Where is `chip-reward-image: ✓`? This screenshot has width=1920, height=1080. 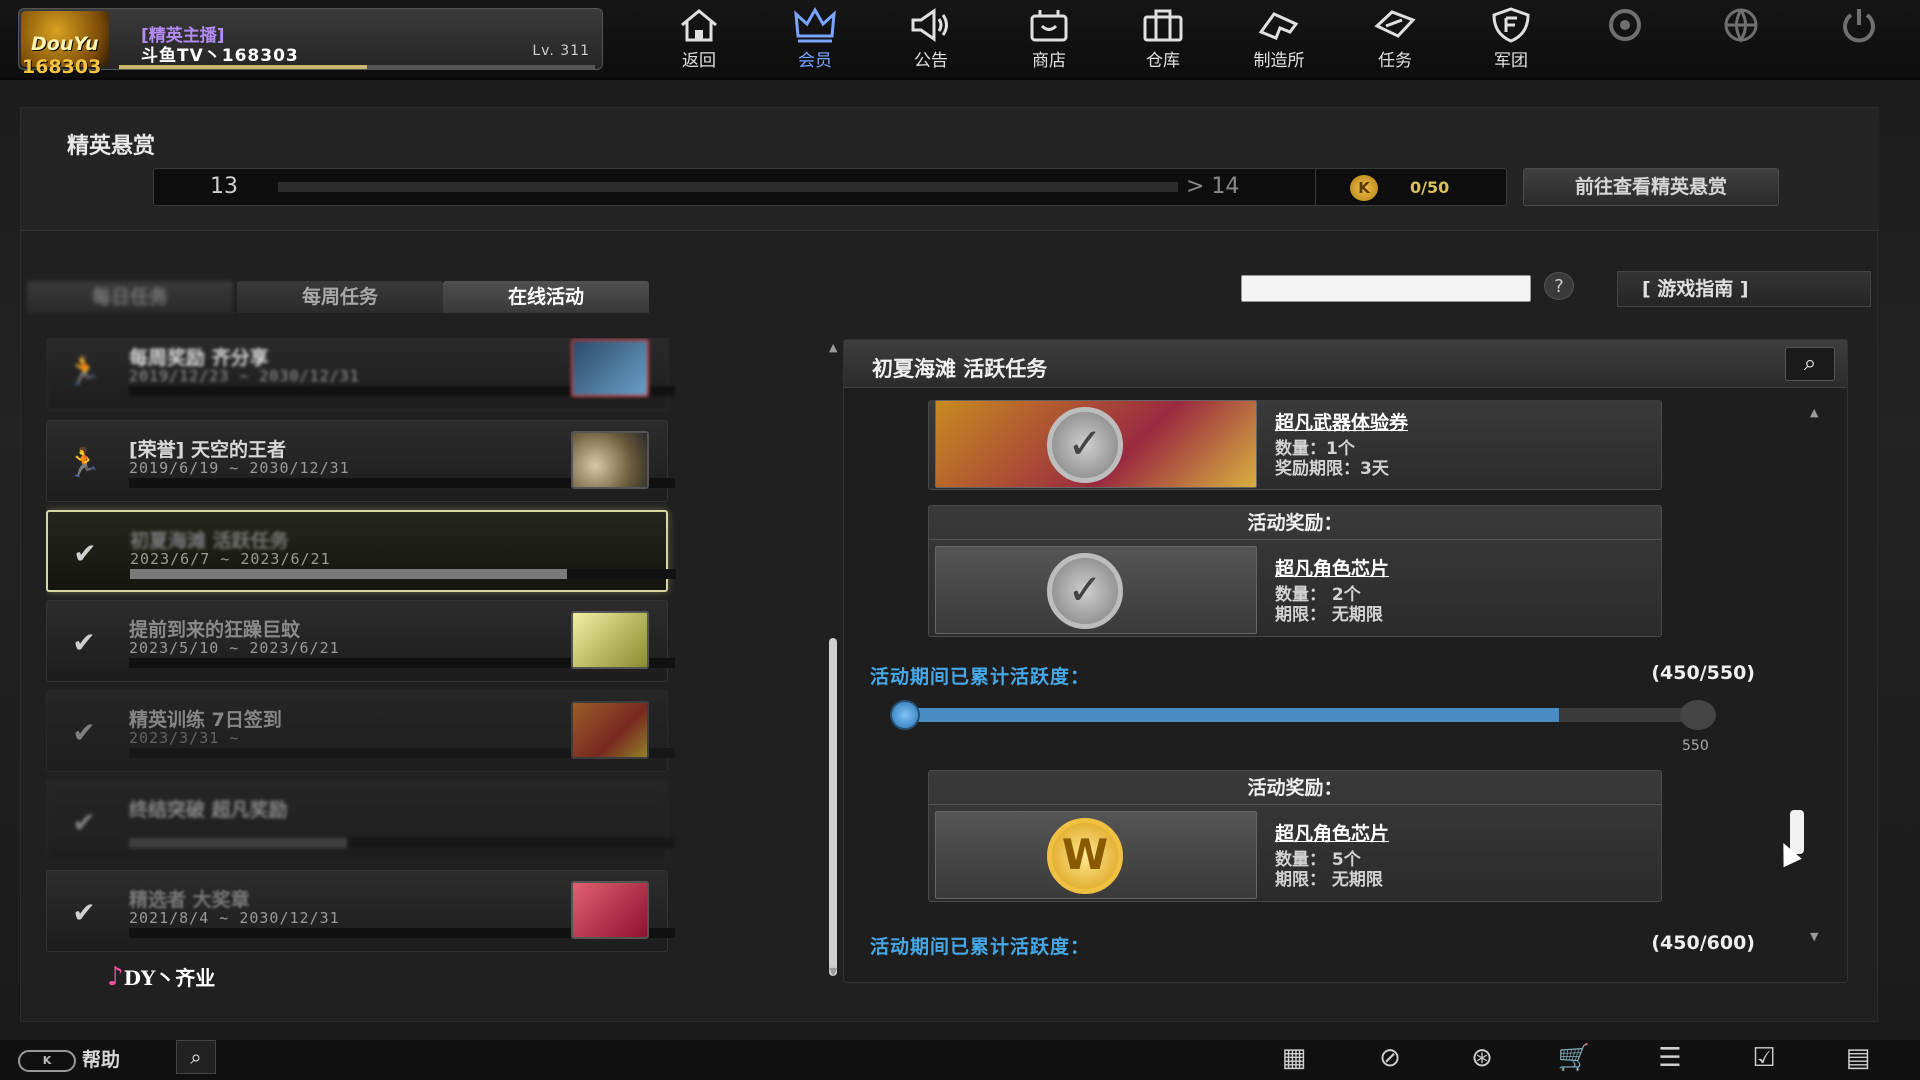
chip-reward-image: ✓ is located at coordinates (1096, 590).